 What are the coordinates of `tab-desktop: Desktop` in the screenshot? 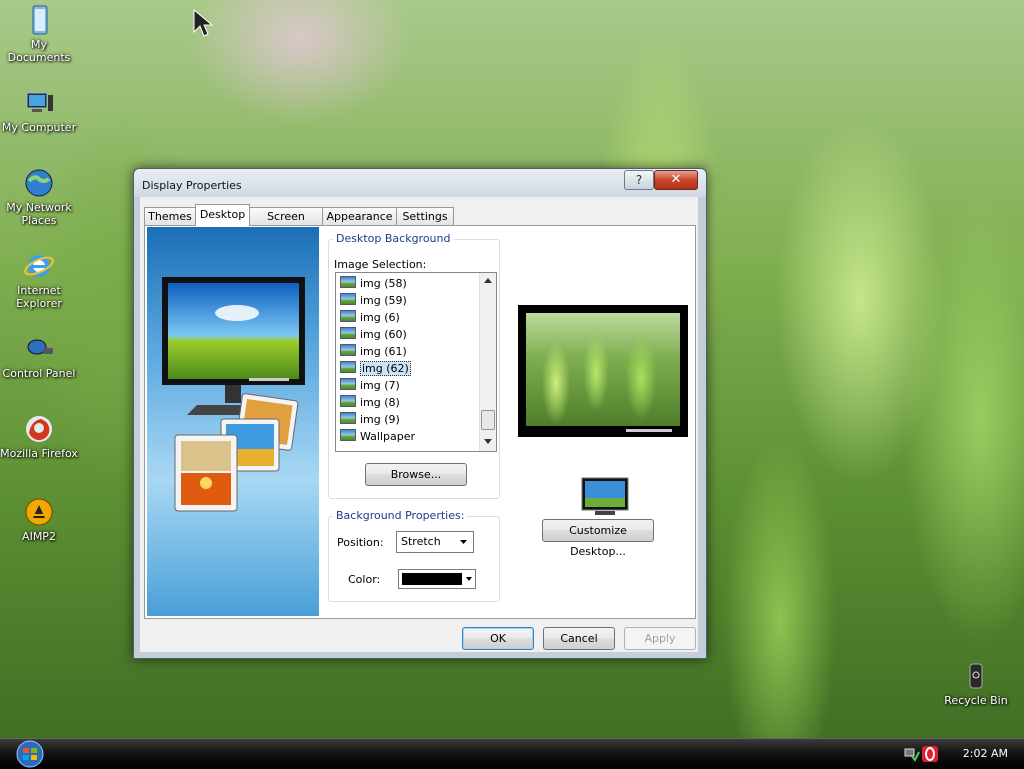 It's located at (222, 215).